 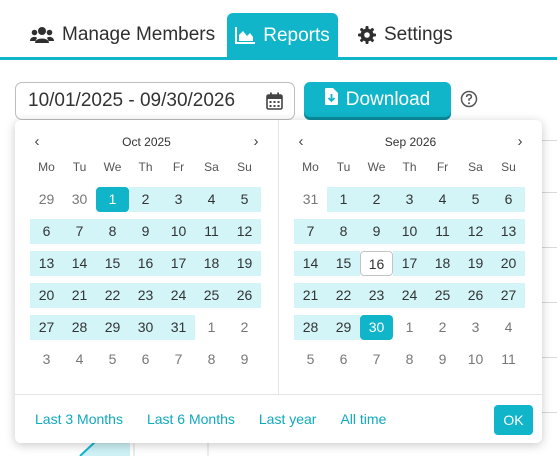 What do you see at coordinates (405, 35) in the screenshot?
I see `tab-settings: Settings` at bounding box center [405, 35].